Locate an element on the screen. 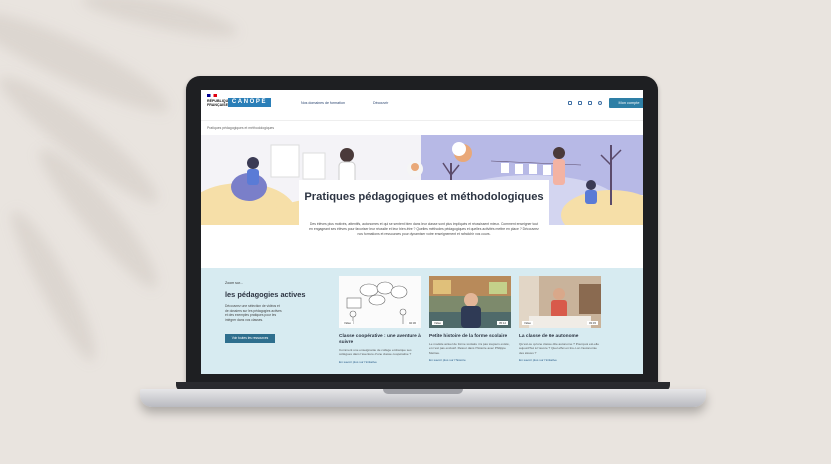 The width and height of the screenshot is (831, 464). card-duration-badge: 05:12 is located at coordinates (502, 323).